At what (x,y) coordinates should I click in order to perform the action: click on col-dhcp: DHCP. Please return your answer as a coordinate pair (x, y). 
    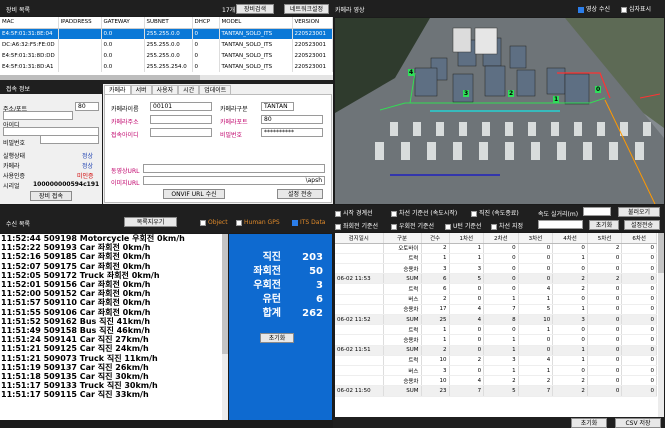
    Looking at the image, I should click on (206, 23).